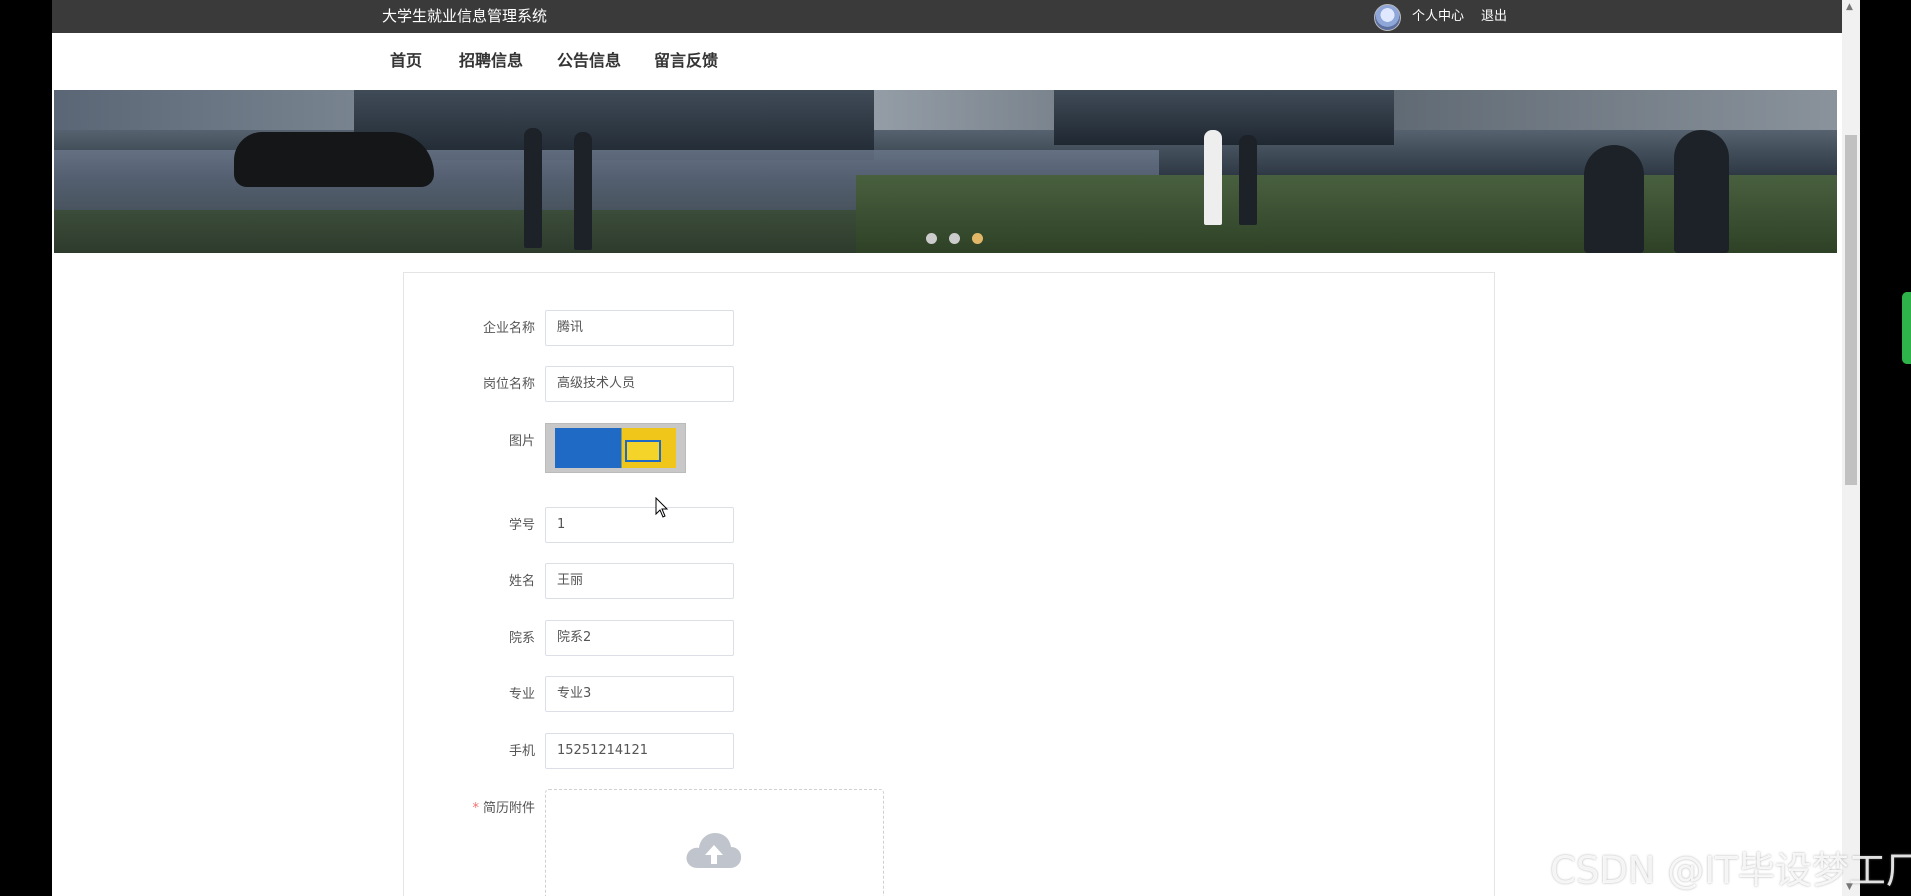  I want to click on scroll-up-arrow-icon: ▲, so click(1849, 7).